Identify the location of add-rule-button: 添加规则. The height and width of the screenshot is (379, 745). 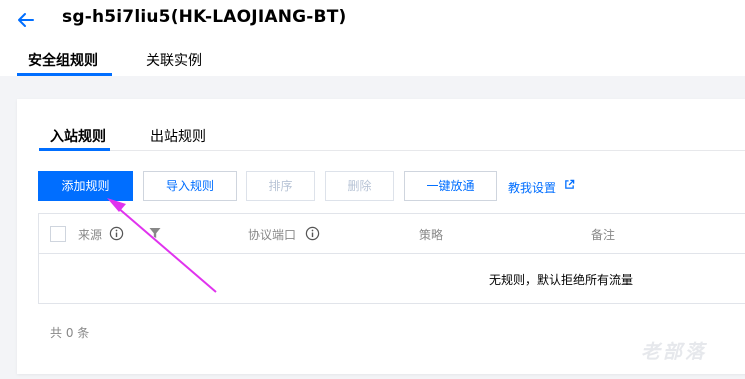
(85, 186).